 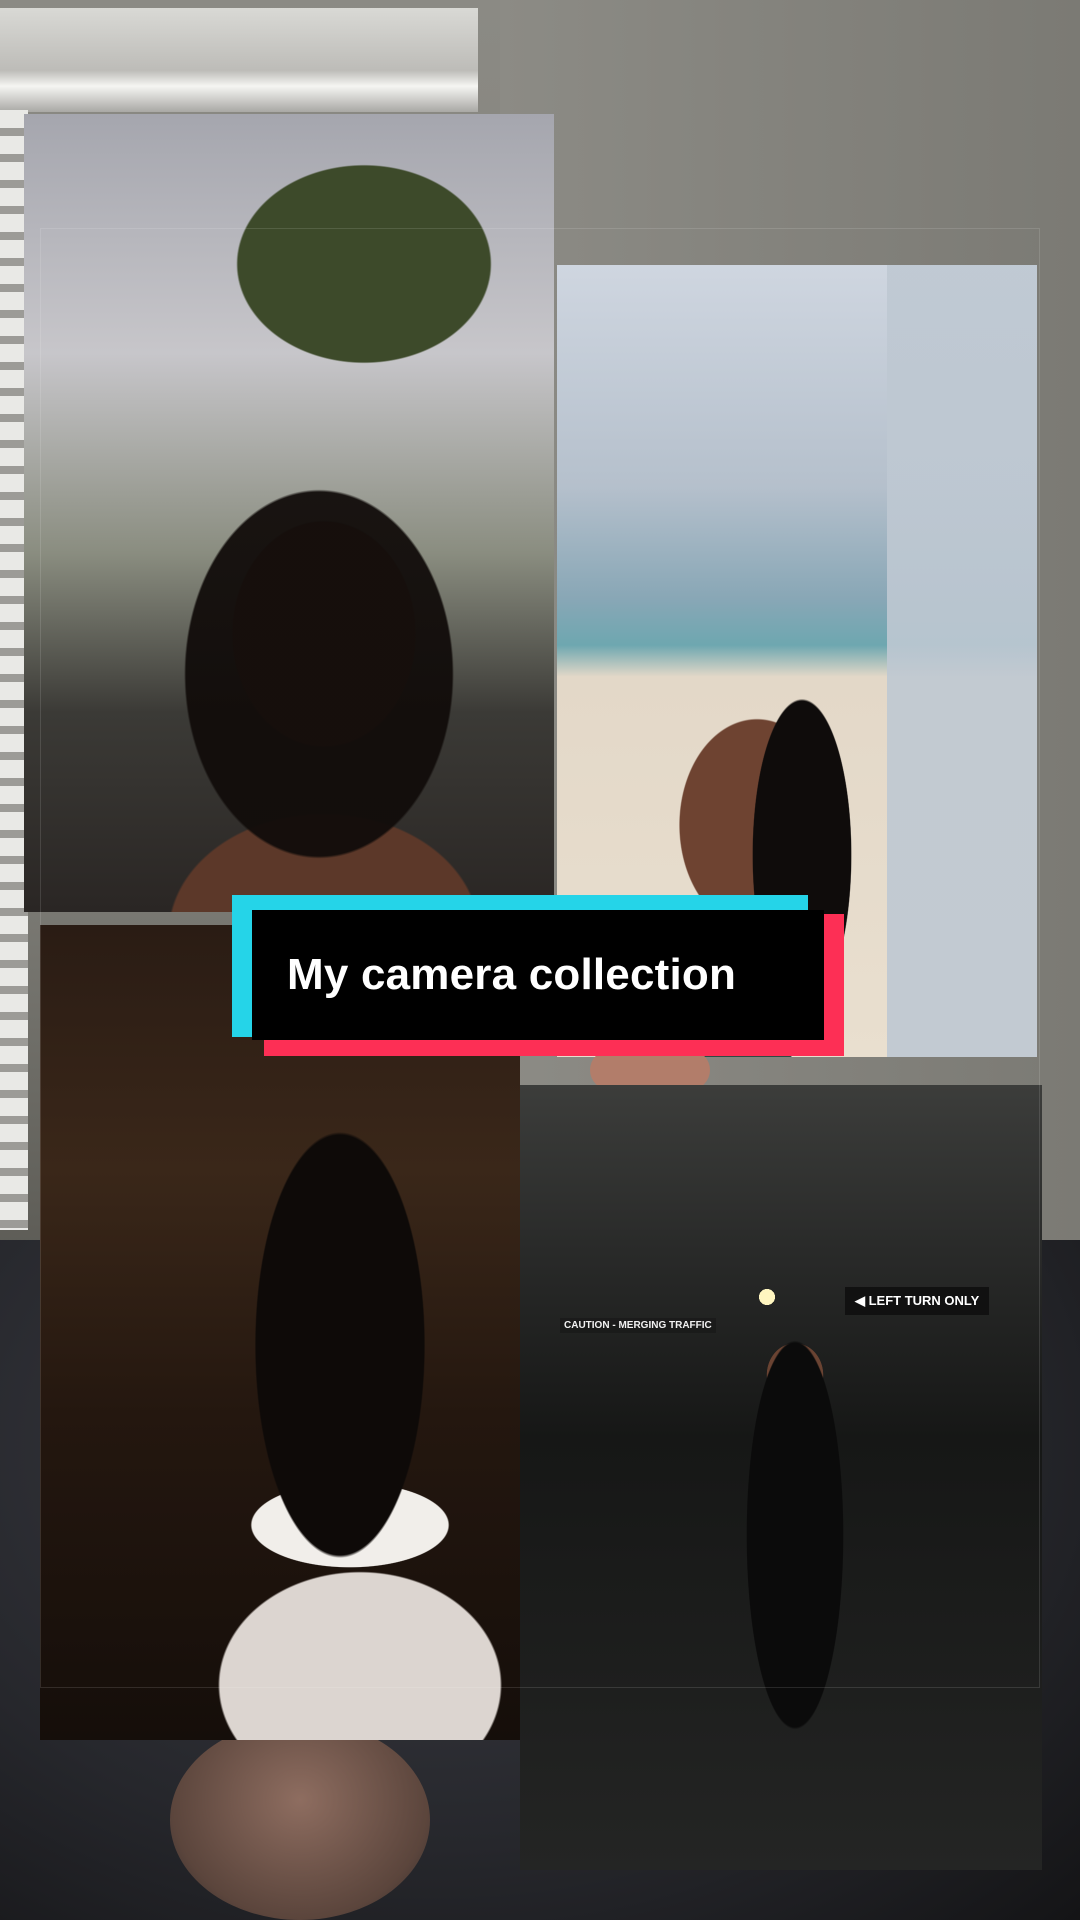 What do you see at coordinates (239, 60) in the screenshot?
I see `window-blind-rail` at bounding box center [239, 60].